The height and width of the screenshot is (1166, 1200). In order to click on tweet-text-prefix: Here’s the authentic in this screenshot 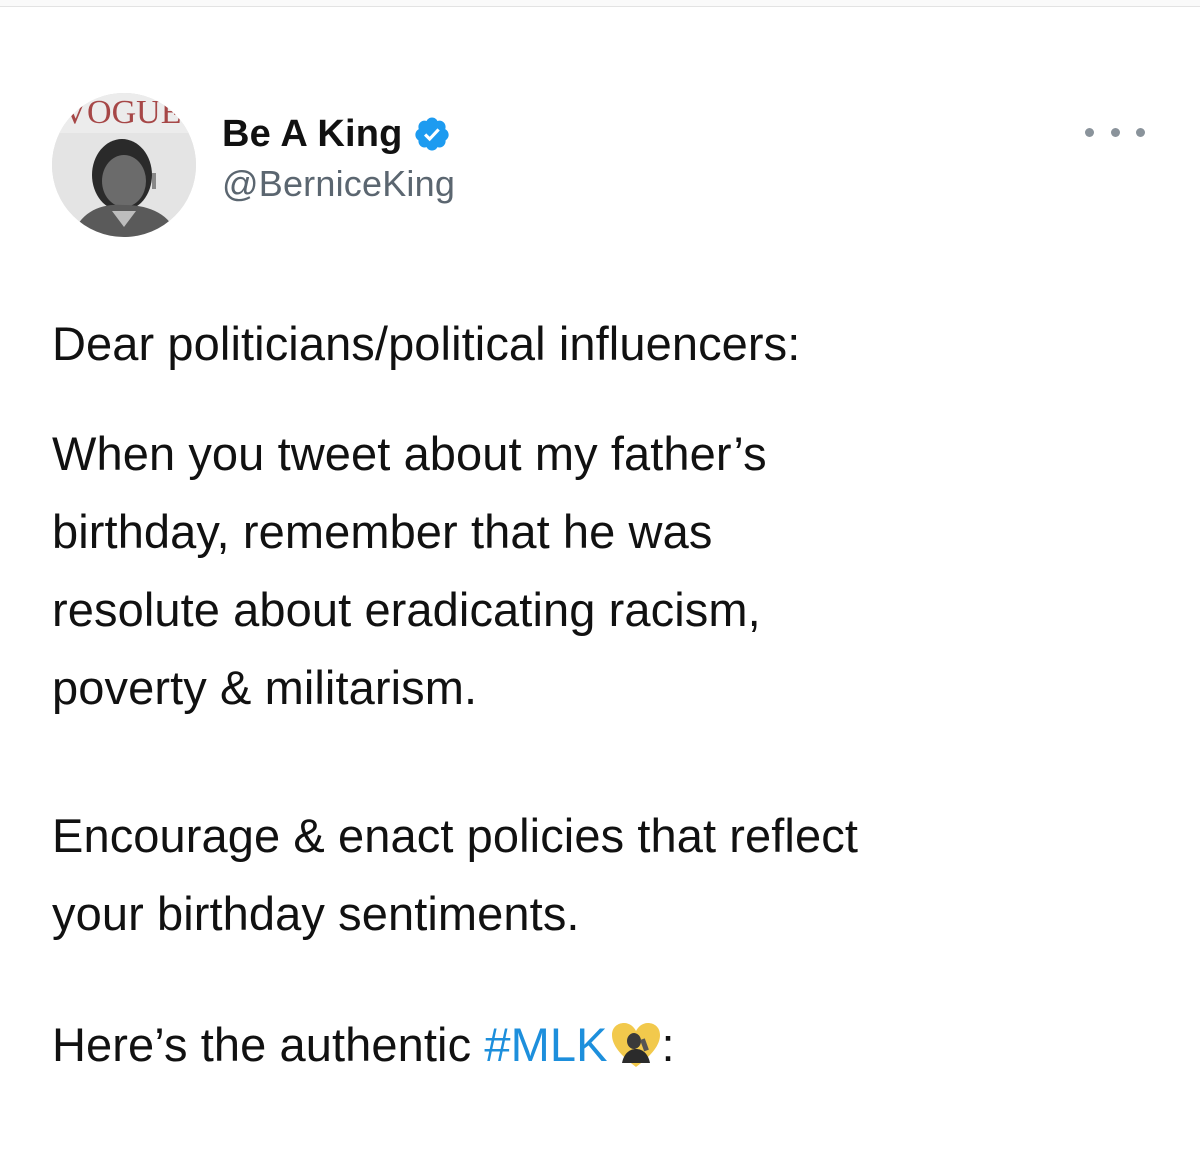, I will do `click(268, 1044)`.